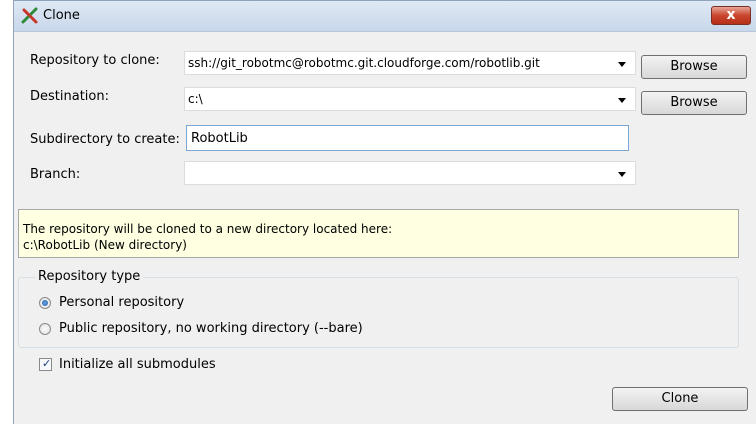 The image size is (756, 424). What do you see at coordinates (45, 303) in the screenshot?
I see `personal-repository-radio` at bounding box center [45, 303].